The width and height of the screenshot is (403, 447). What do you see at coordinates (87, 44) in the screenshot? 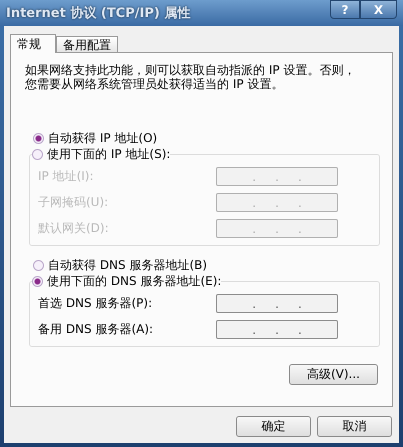
I see `tab: 备用配置` at bounding box center [87, 44].